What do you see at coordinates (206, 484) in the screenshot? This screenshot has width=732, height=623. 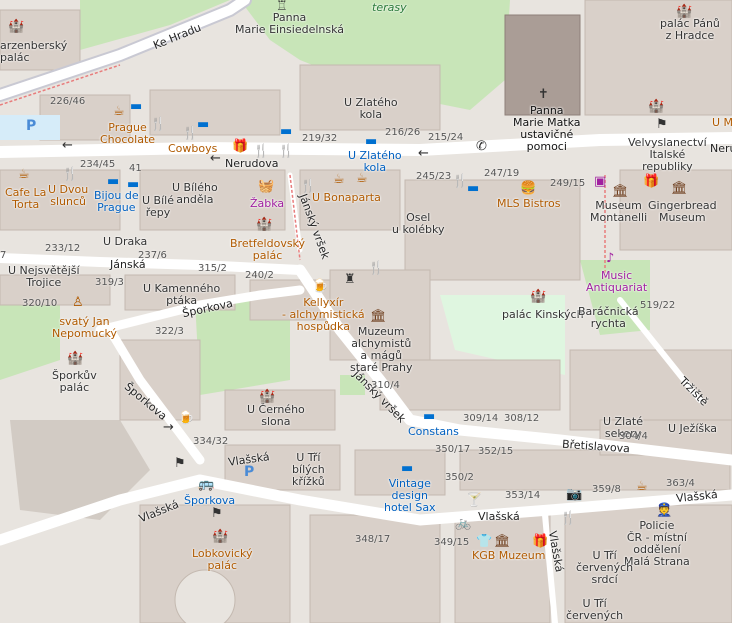 I see `bus-stop-icon: 🚌` at bounding box center [206, 484].